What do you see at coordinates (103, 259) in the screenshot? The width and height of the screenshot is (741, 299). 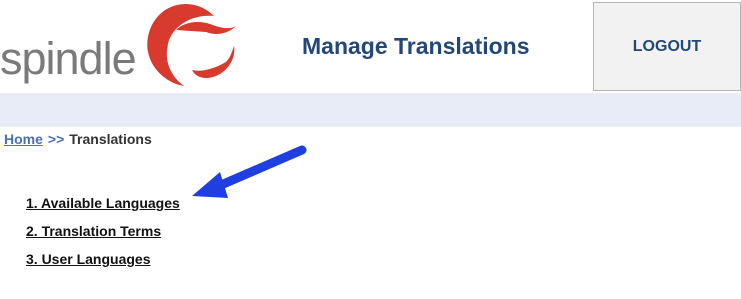 I see `user-languages-link: 3. User Languages` at bounding box center [103, 259].